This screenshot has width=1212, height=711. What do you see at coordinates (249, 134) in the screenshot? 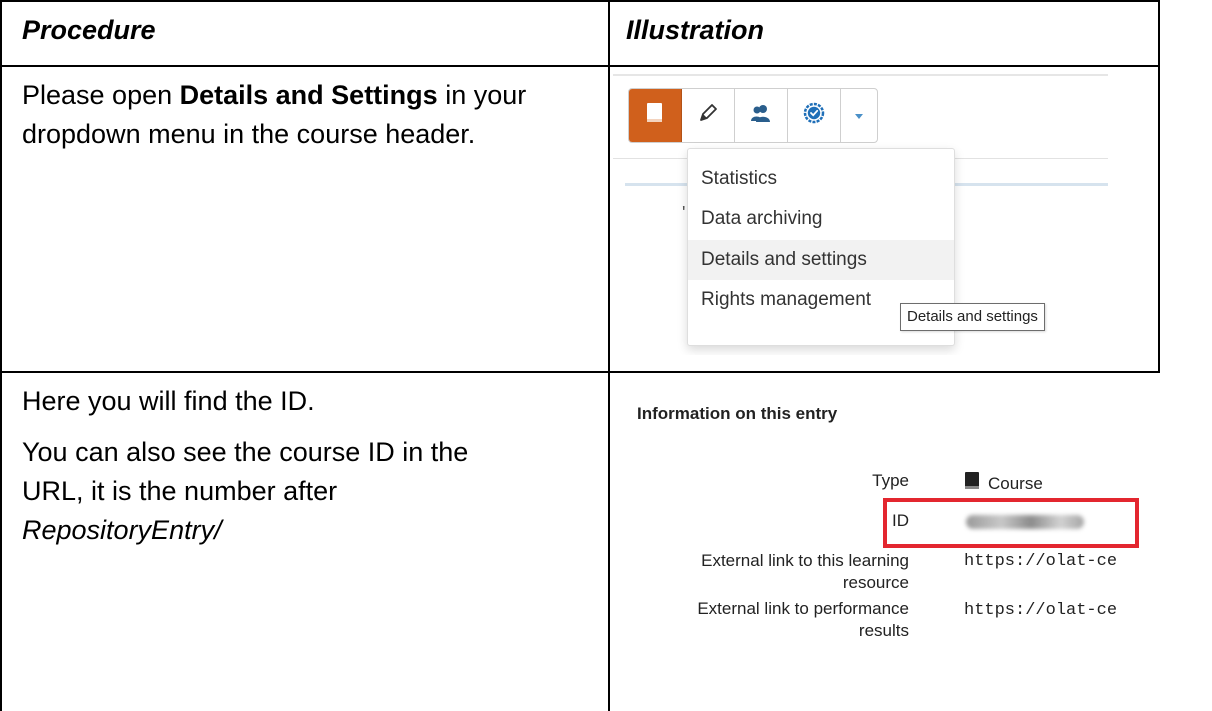
I see `procedure-step-1-line2: dropdown menu in the course header.` at bounding box center [249, 134].